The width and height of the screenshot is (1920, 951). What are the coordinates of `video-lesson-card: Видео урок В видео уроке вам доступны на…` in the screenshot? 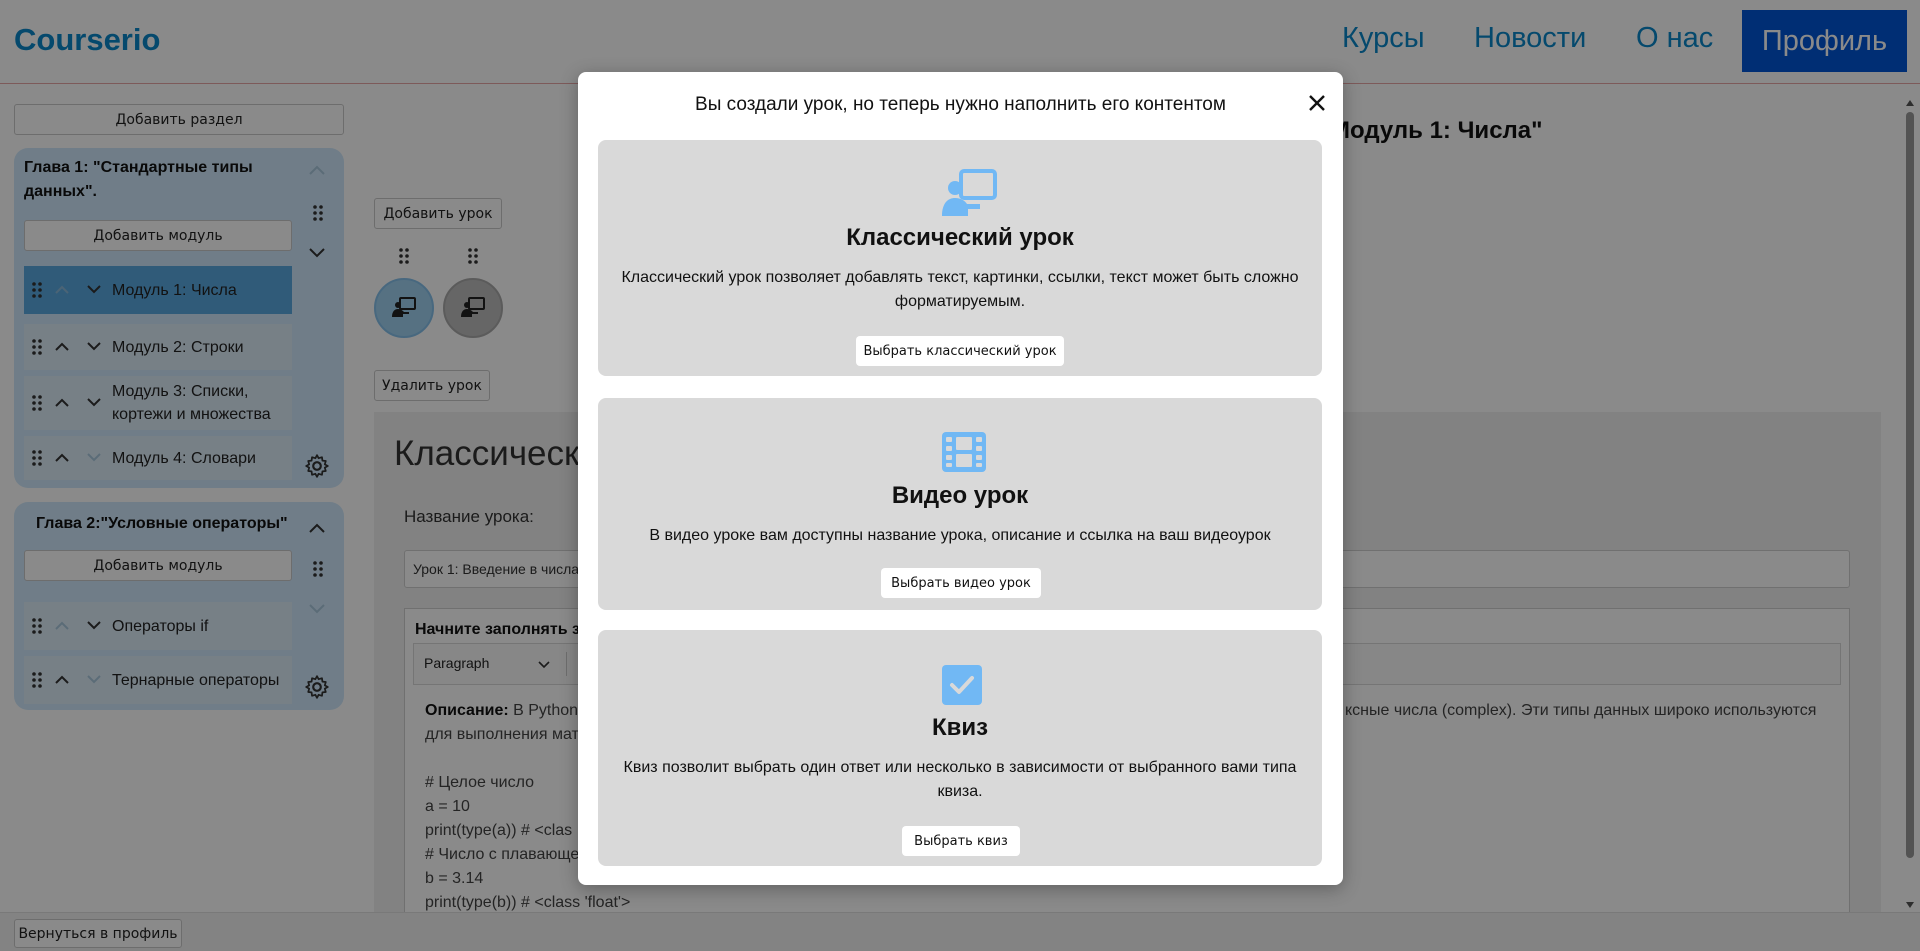 It's located at (960, 504).